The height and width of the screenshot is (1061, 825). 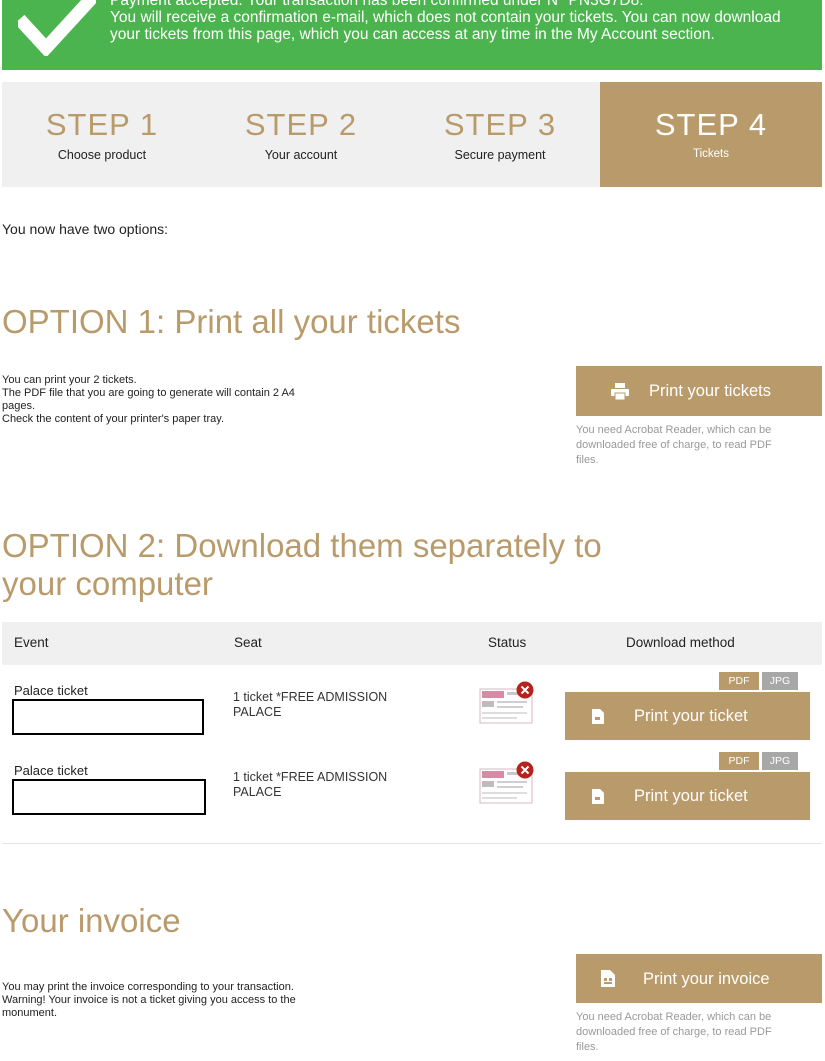 What do you see at coordinates (706, 979) in the screenshot?
I see `button-label: Print your invoice` at bounding box center [706, 979].